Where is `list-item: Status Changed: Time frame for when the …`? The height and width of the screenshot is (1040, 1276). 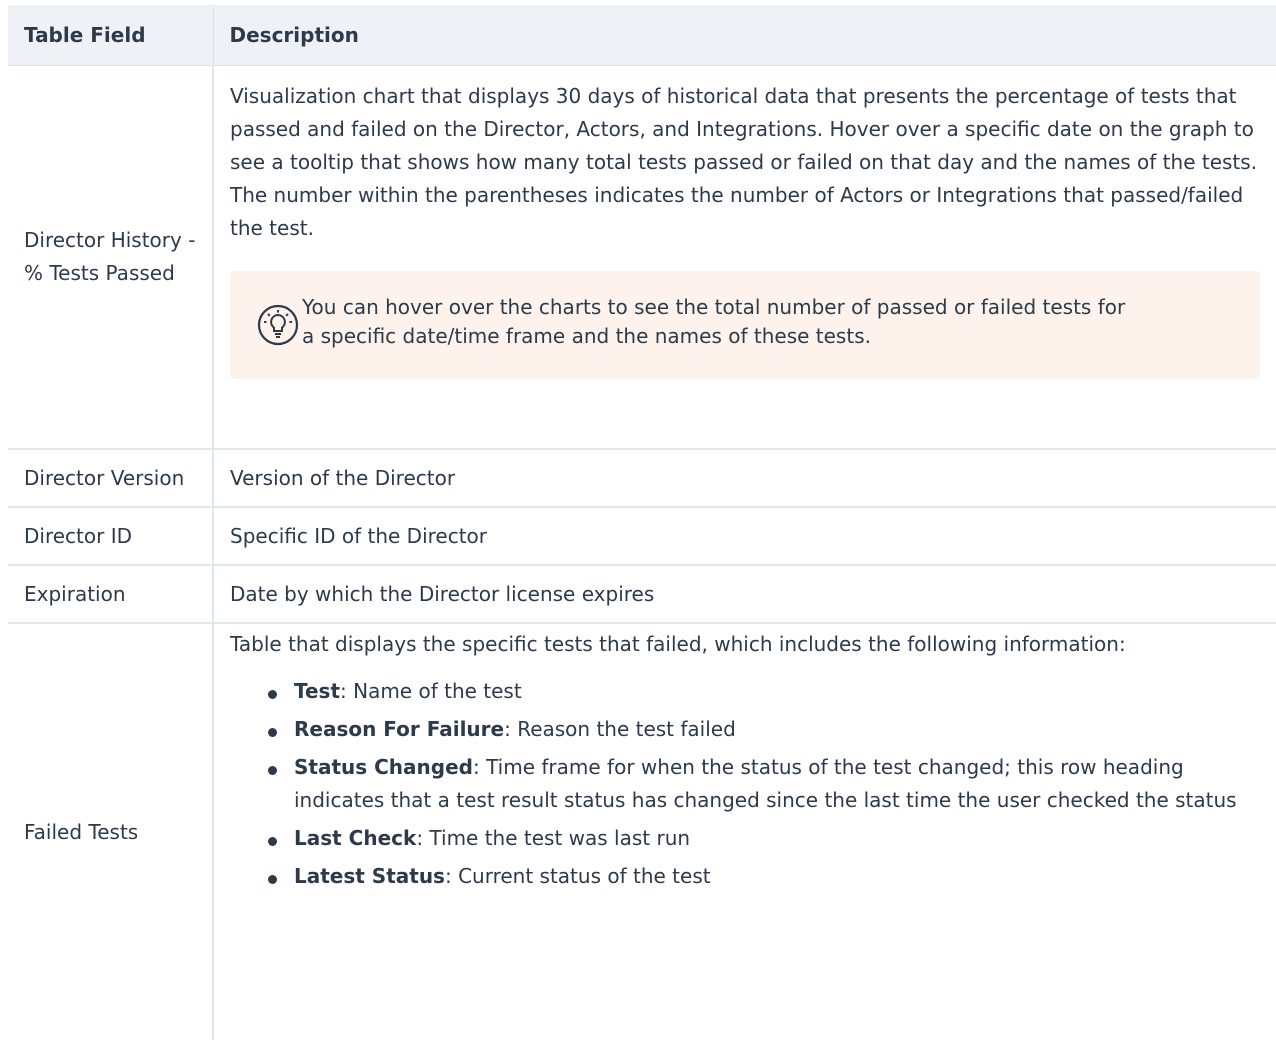 list-item: Status Changed: Time frame for when the … is located at coordinates (764, 784).